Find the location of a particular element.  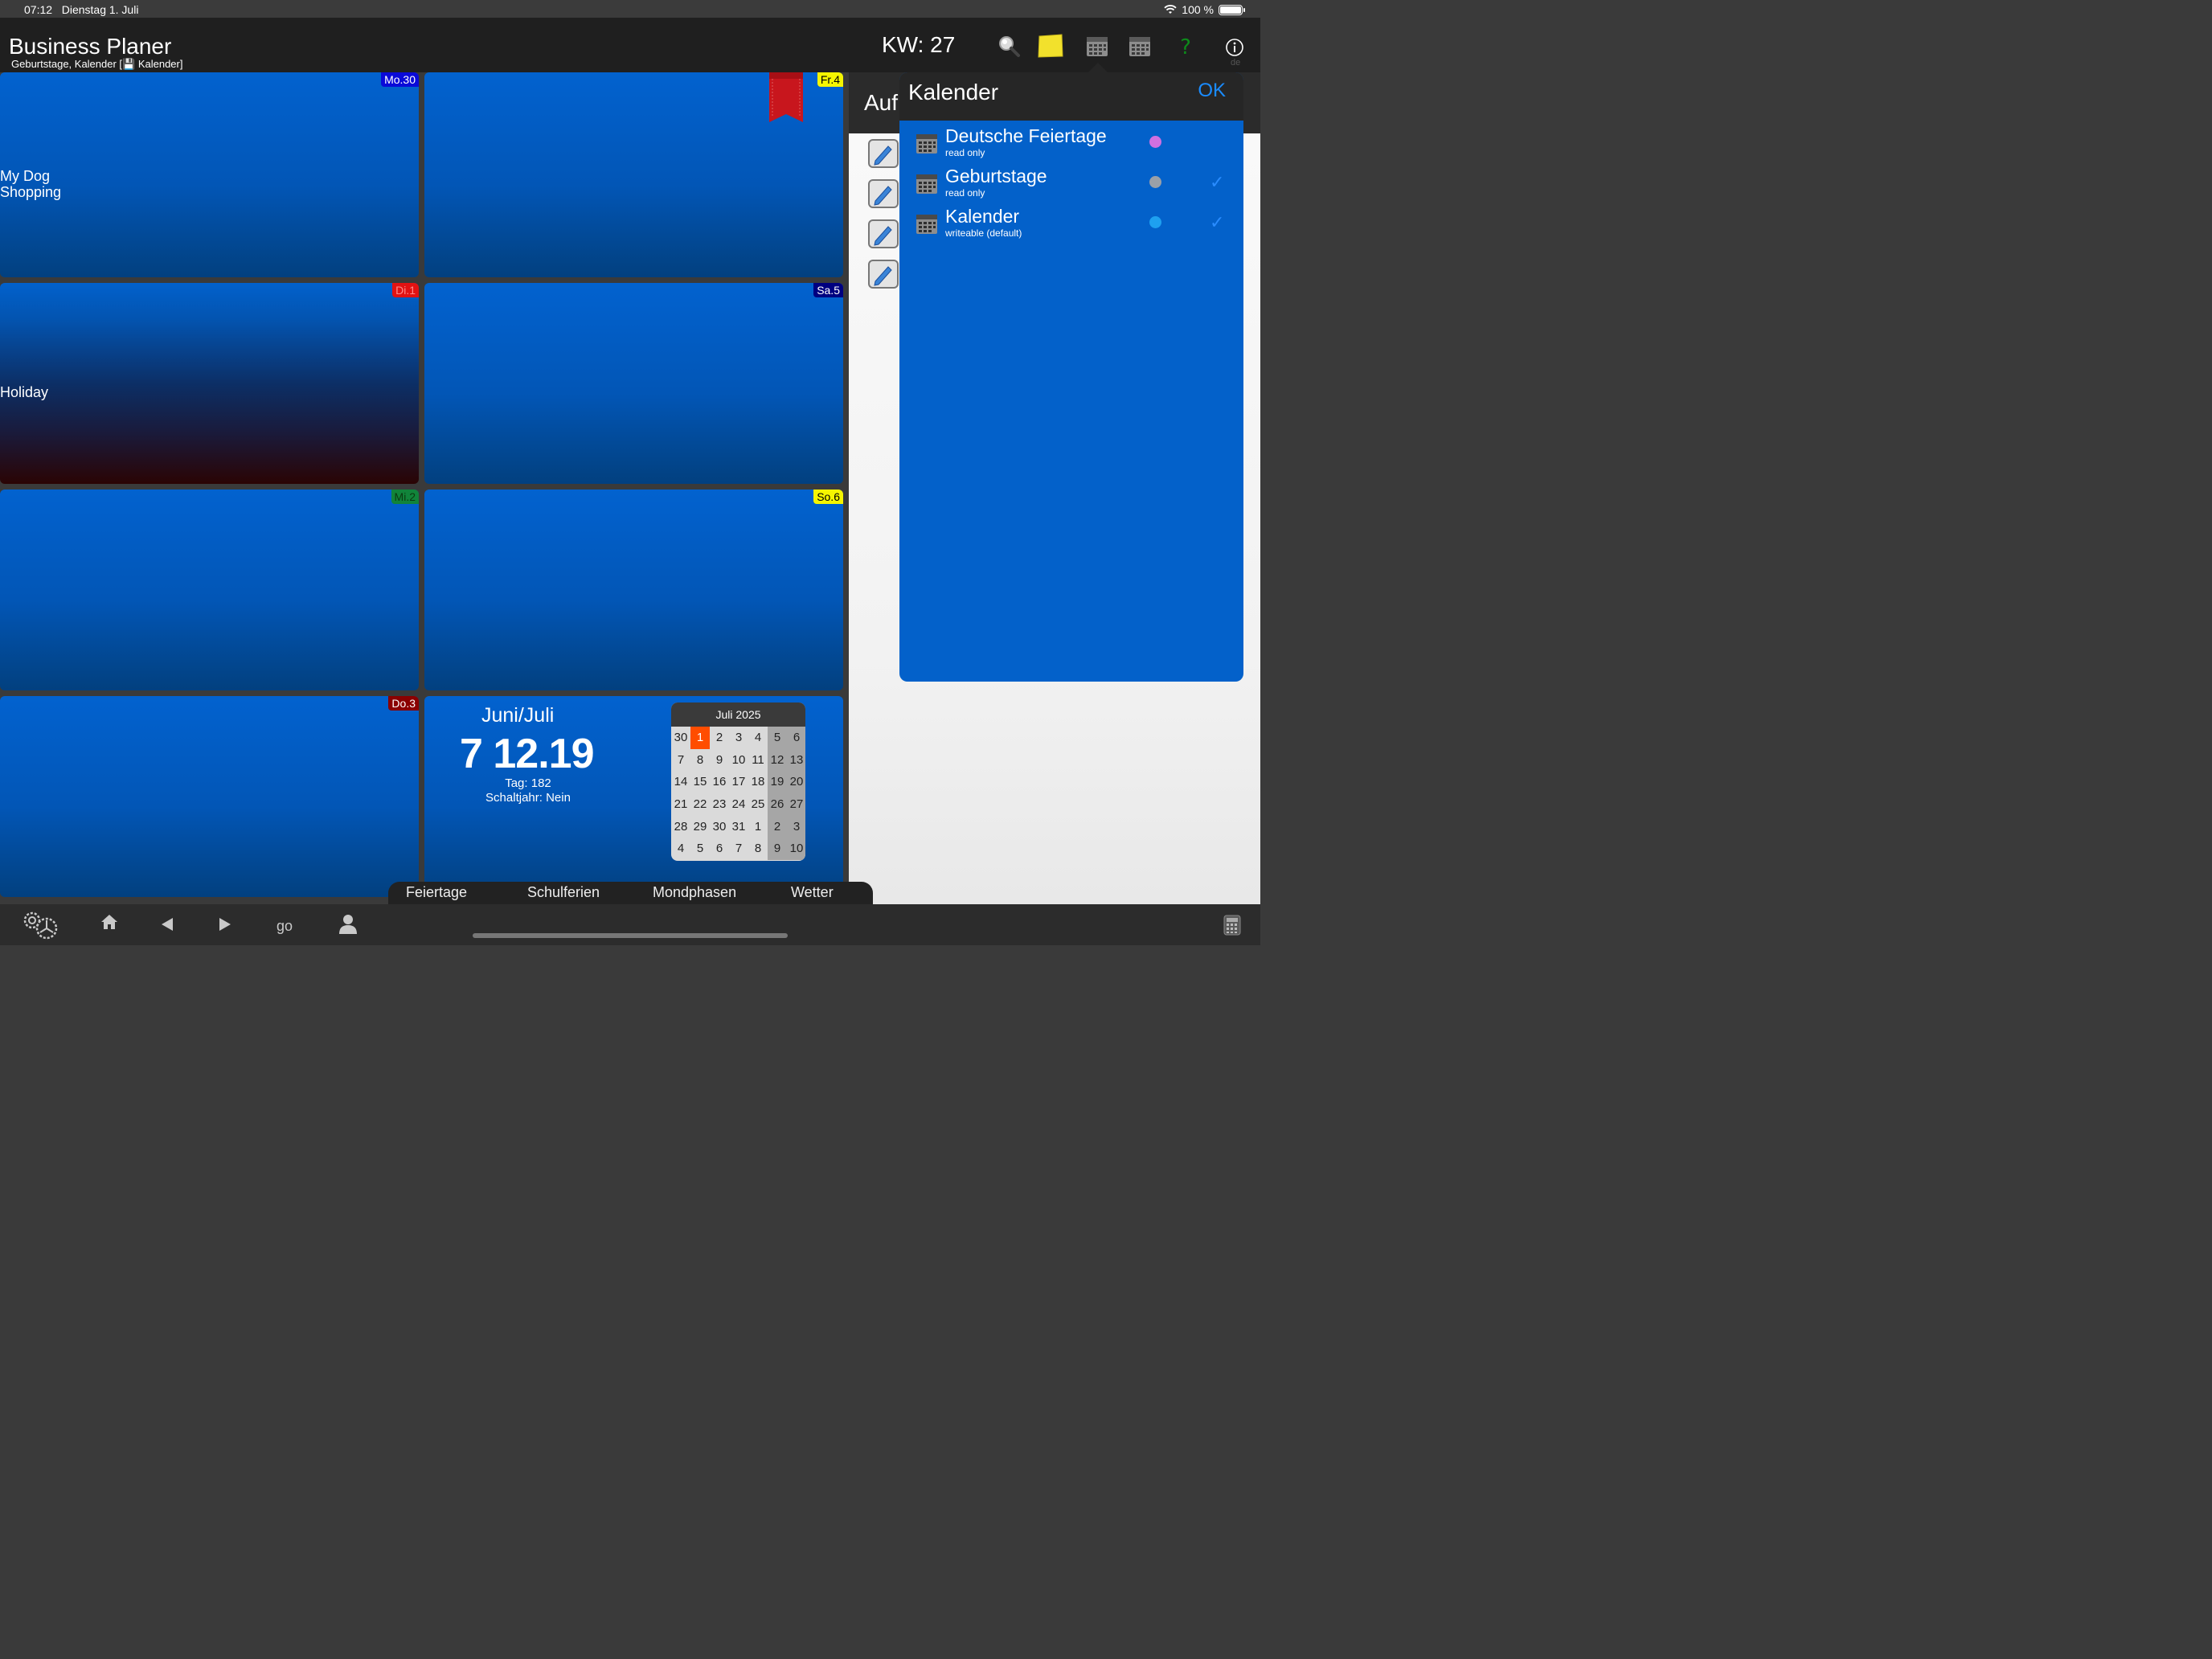

calculator-icon is located at coordinates (1232, 926).